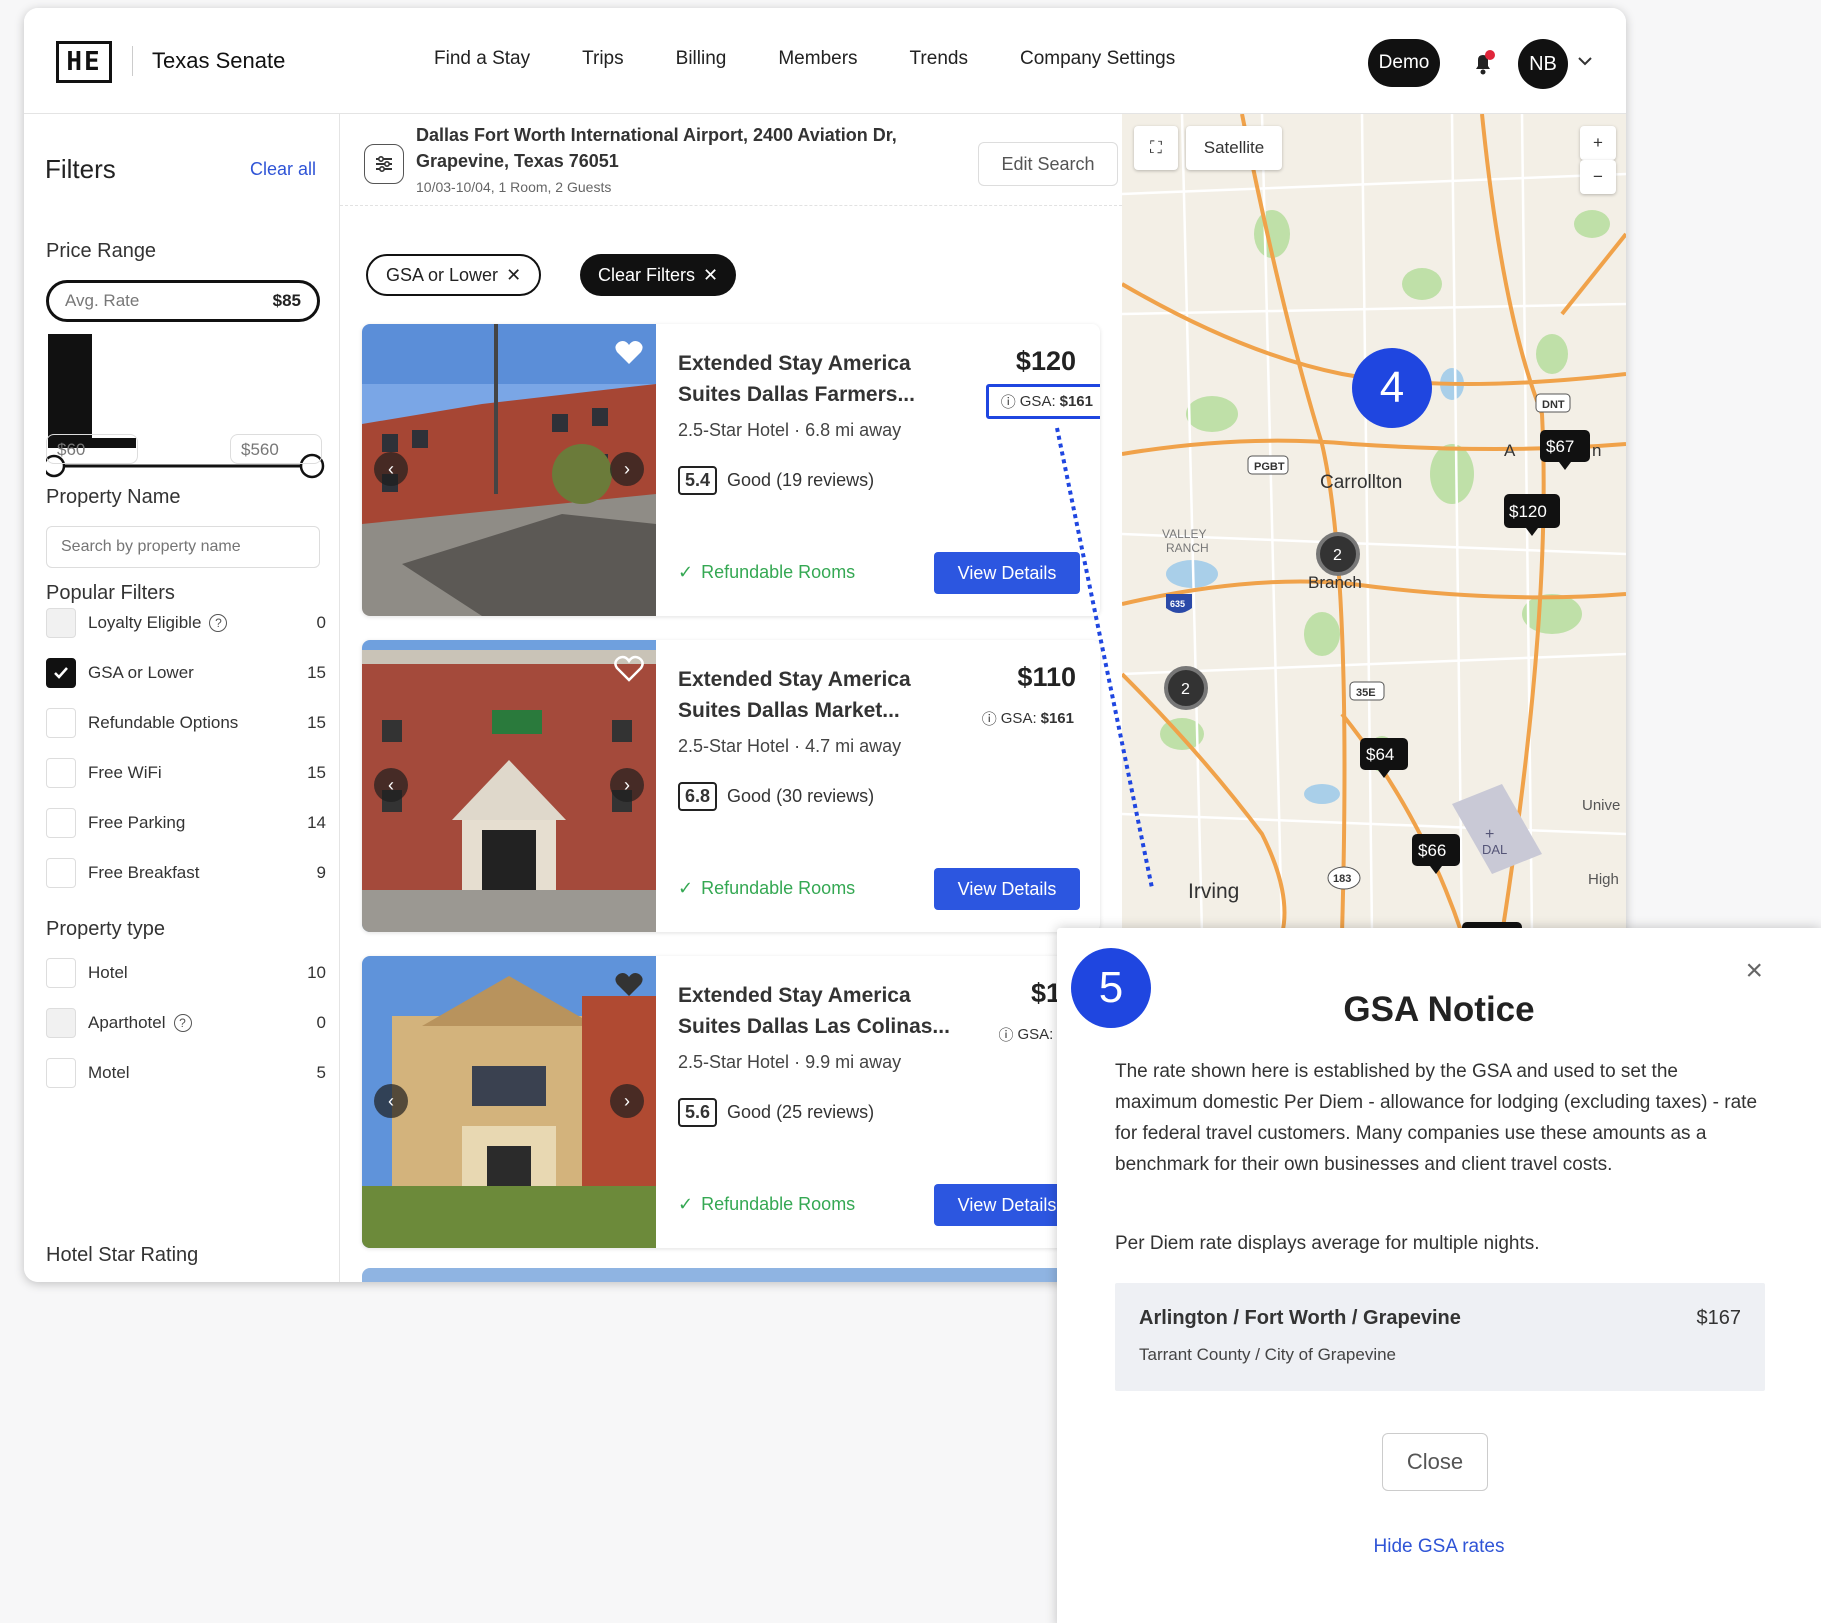  Describe the element at coordinates (276, 449) in the screenshot. I see `price-max-field: $560` at that location.